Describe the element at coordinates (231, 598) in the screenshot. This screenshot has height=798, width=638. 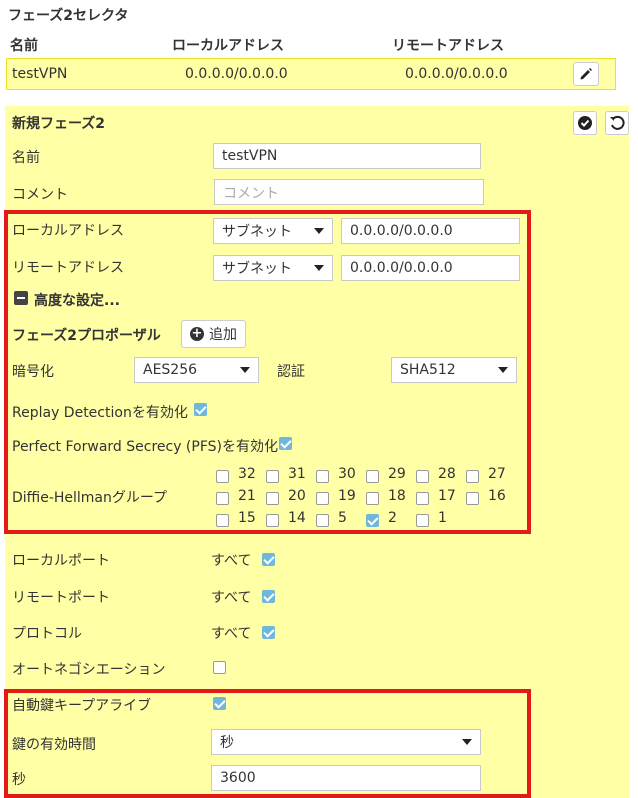
I see `remote-port-value: すべて` at that location.